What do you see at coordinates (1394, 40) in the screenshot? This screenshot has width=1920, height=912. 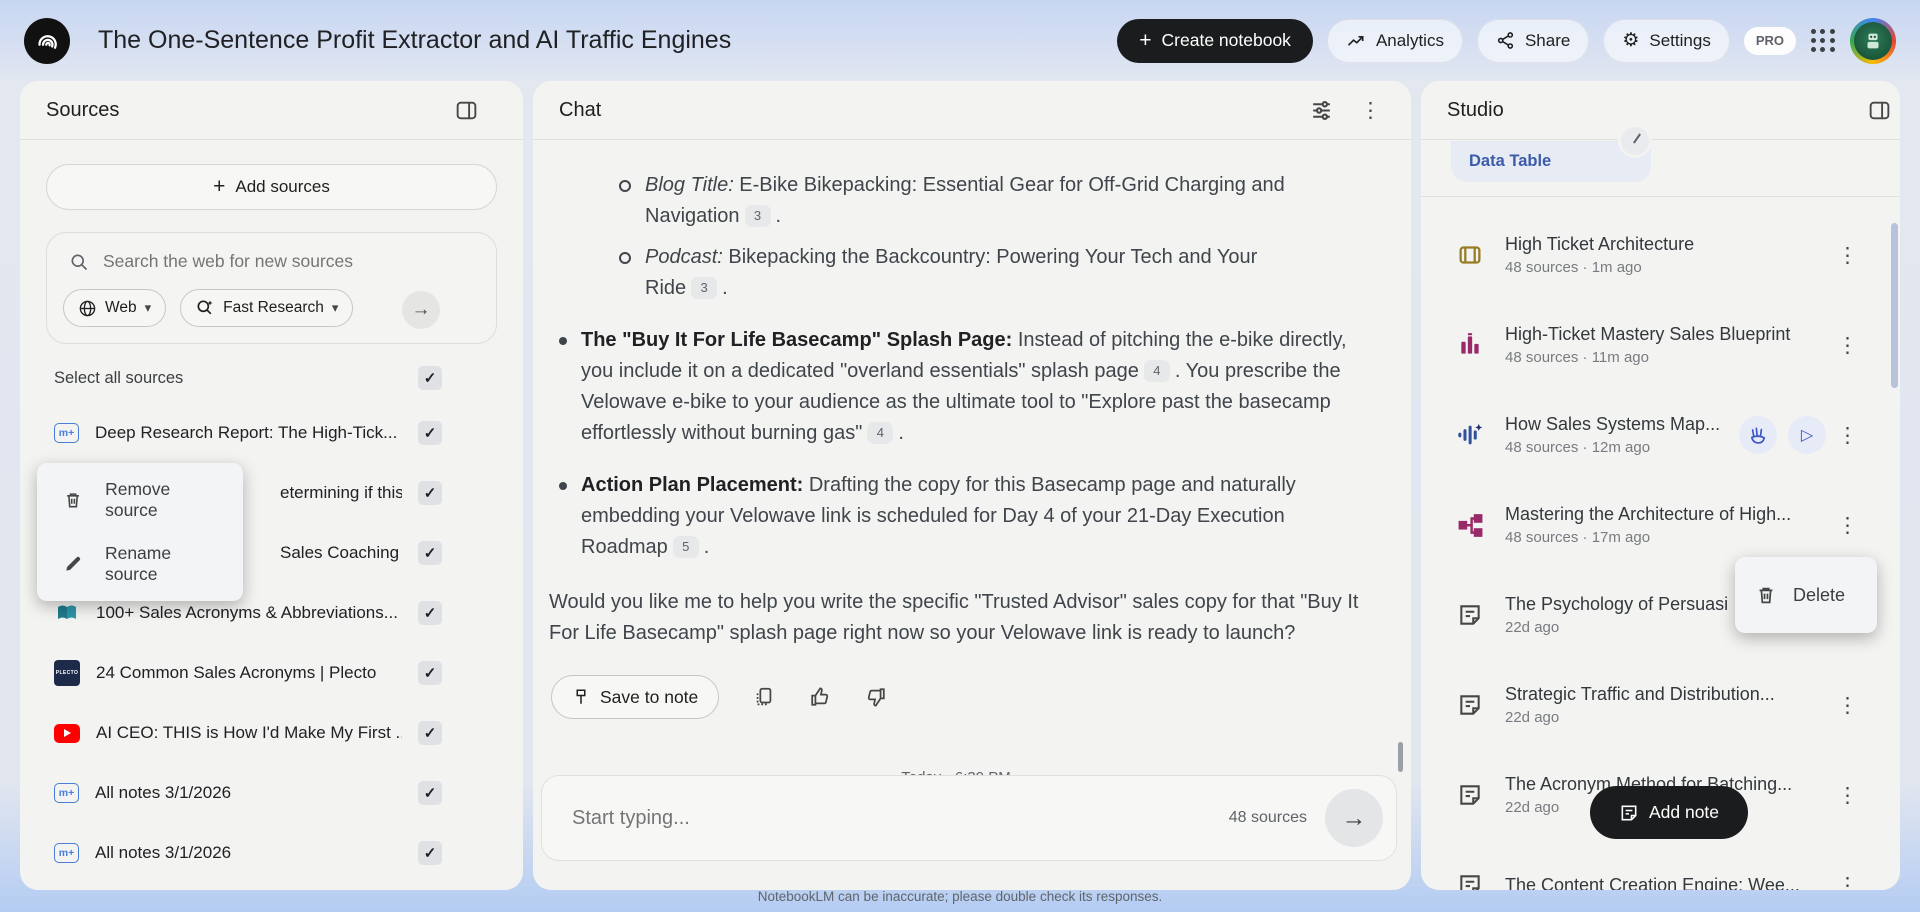 I see `analytics-button: Analytics` at bounding box center [1394, 40].